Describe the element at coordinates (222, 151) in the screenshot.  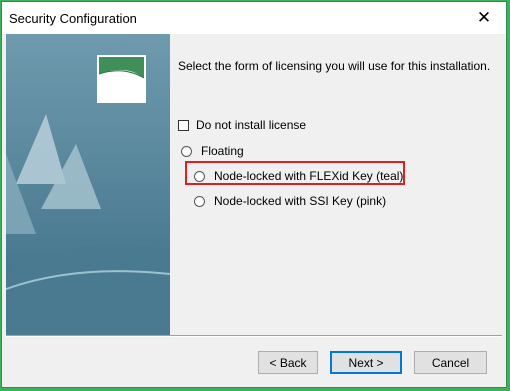
I see `radio-label: Floating` at that location.